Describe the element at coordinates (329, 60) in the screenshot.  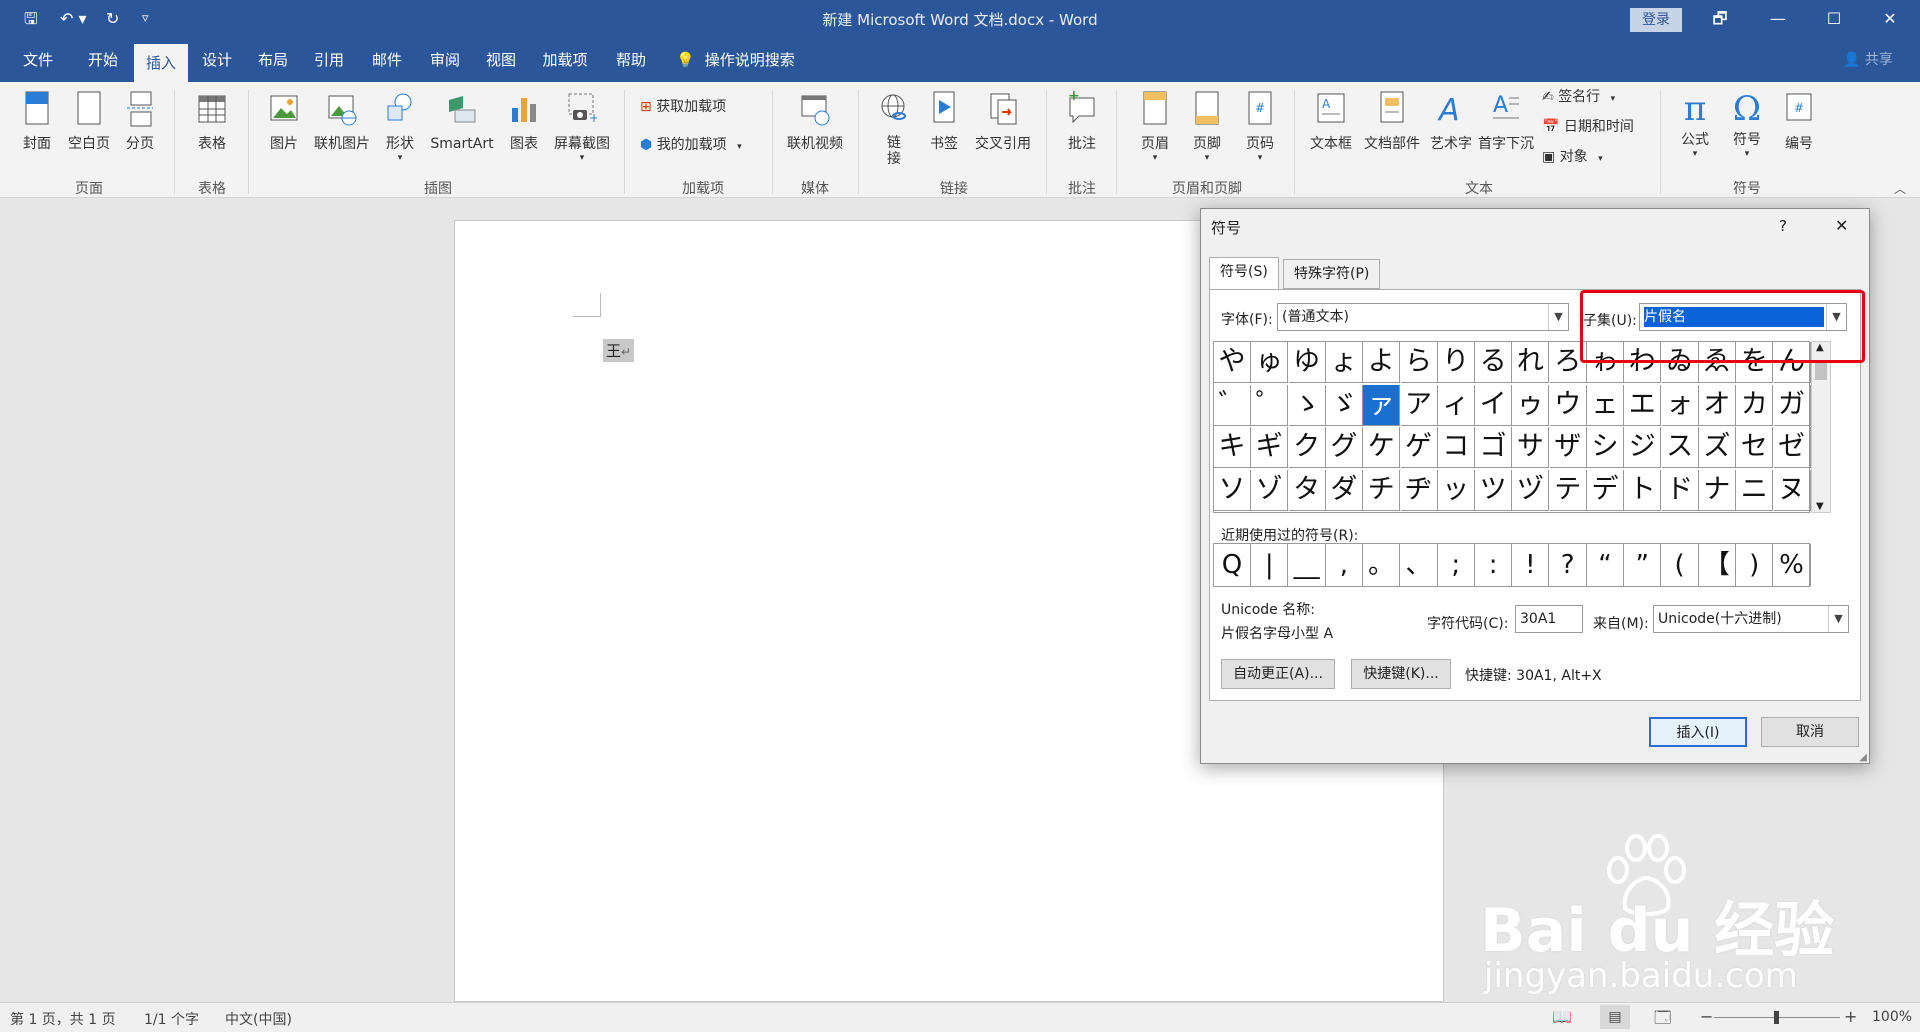
I see `tab-references: 引用` at that location.